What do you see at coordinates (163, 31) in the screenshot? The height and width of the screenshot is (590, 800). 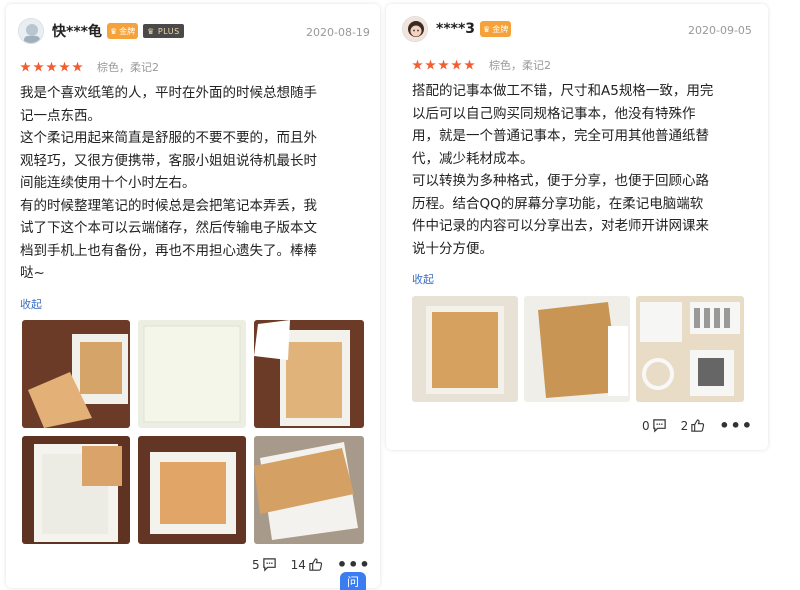 I see `plus-badge: ♛ PLUS` at bounding box center [163, 31].